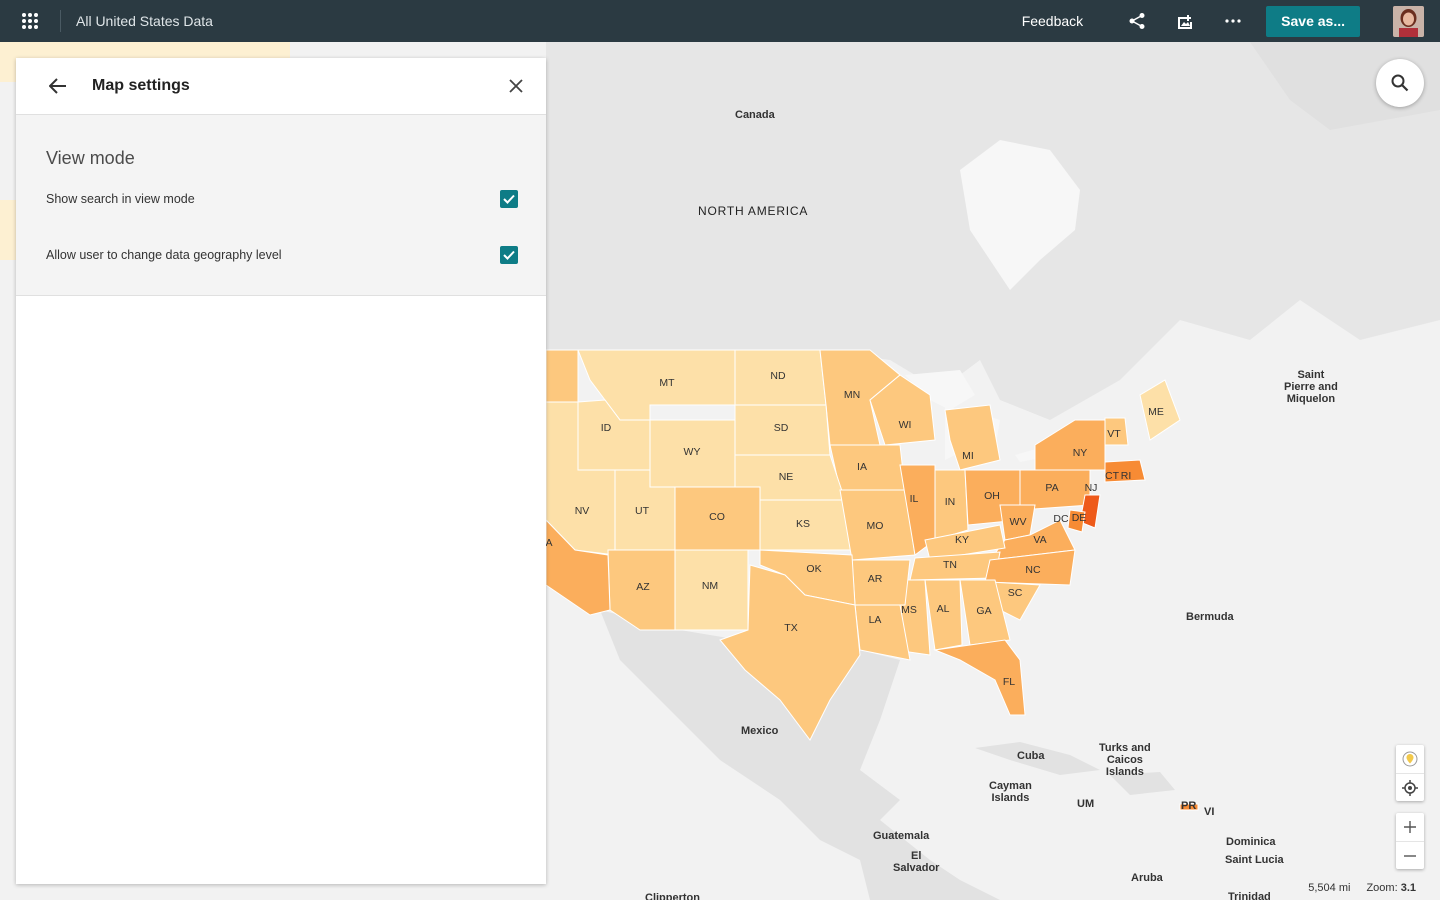  Describe the element at coordinates (1137, 21) in the screenshot. I see `share-icon` at that location.